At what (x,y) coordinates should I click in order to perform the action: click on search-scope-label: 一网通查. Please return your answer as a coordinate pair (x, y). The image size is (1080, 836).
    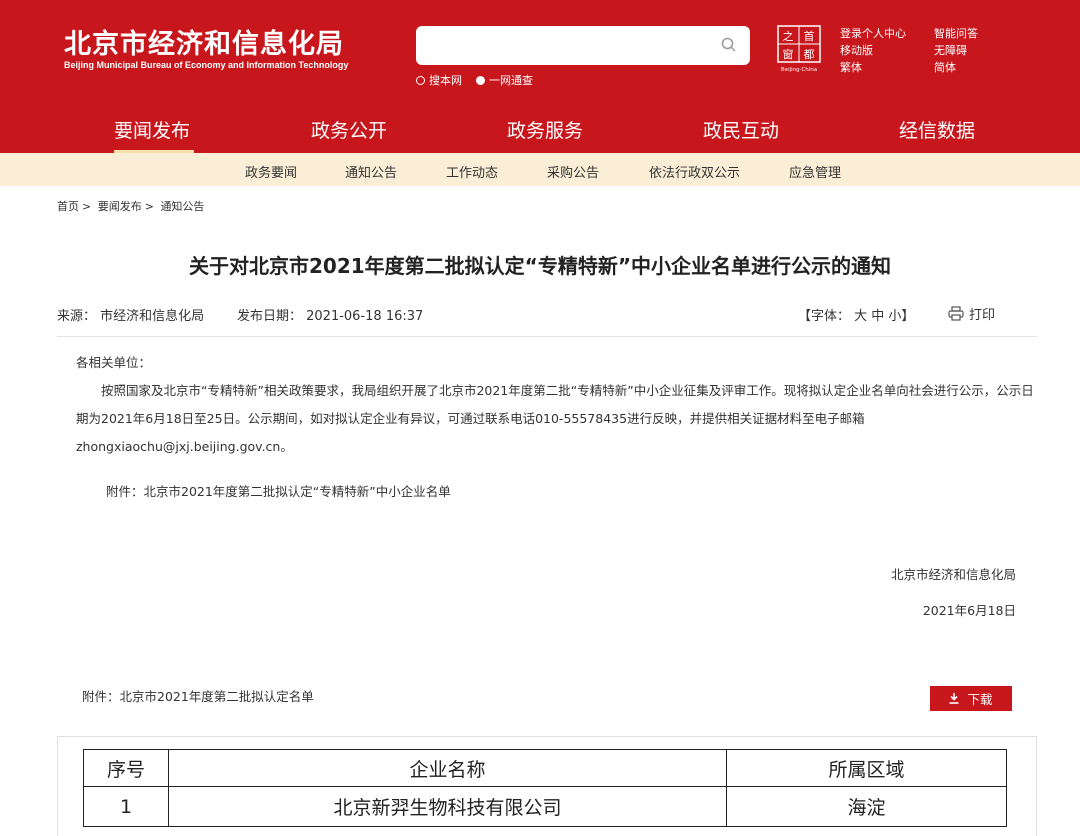
    Looking at the image, I should click on (511, 80).